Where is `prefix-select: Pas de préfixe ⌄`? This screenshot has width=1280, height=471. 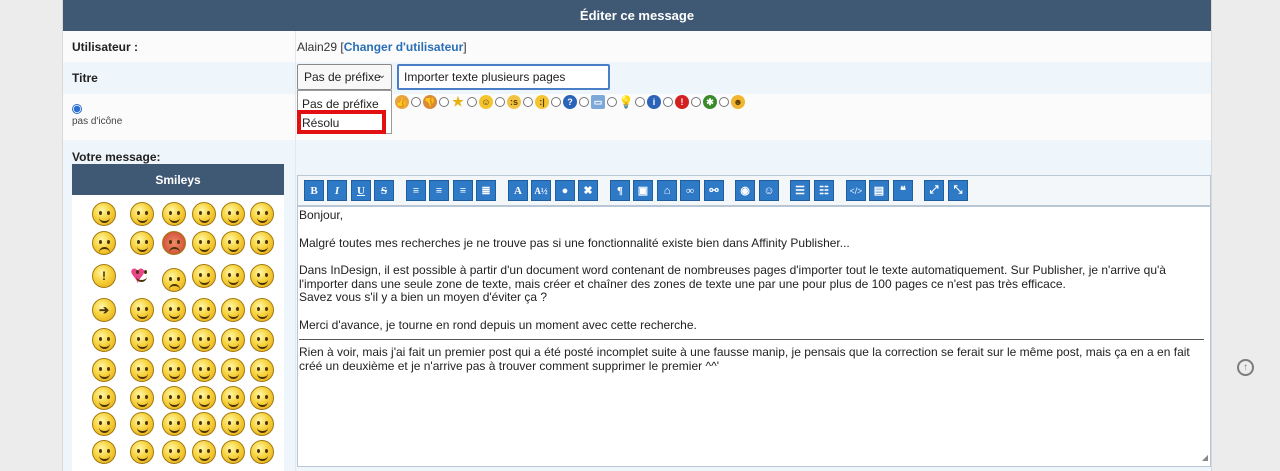
prefix-select: Pas de préfixe ⌄ is located at coordinates (344, 77).